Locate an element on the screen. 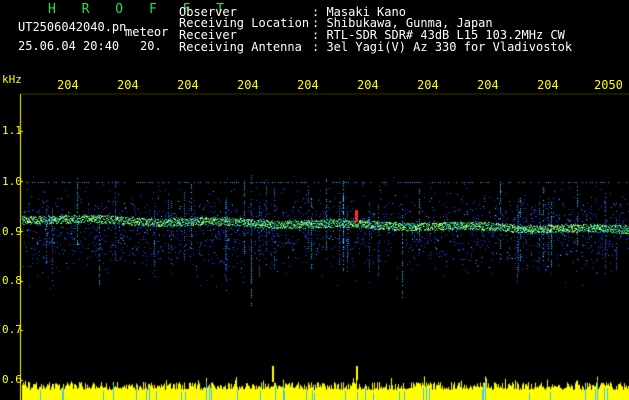 The height and width of the screenshot is (400, 629). freq-tick: 0.8 is located at coordinates (12, 280).